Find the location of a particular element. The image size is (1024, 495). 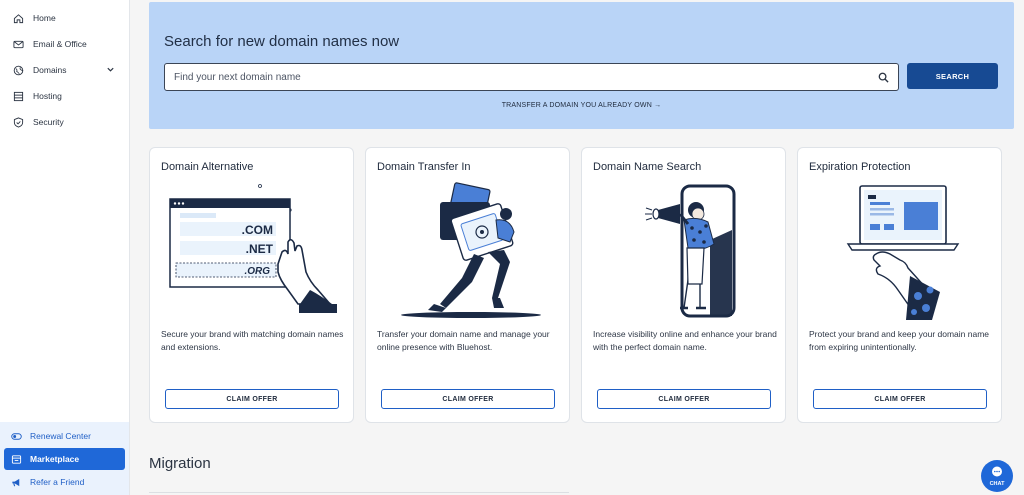

sidebar-item-label: Home is located at coordinates (44, 18).